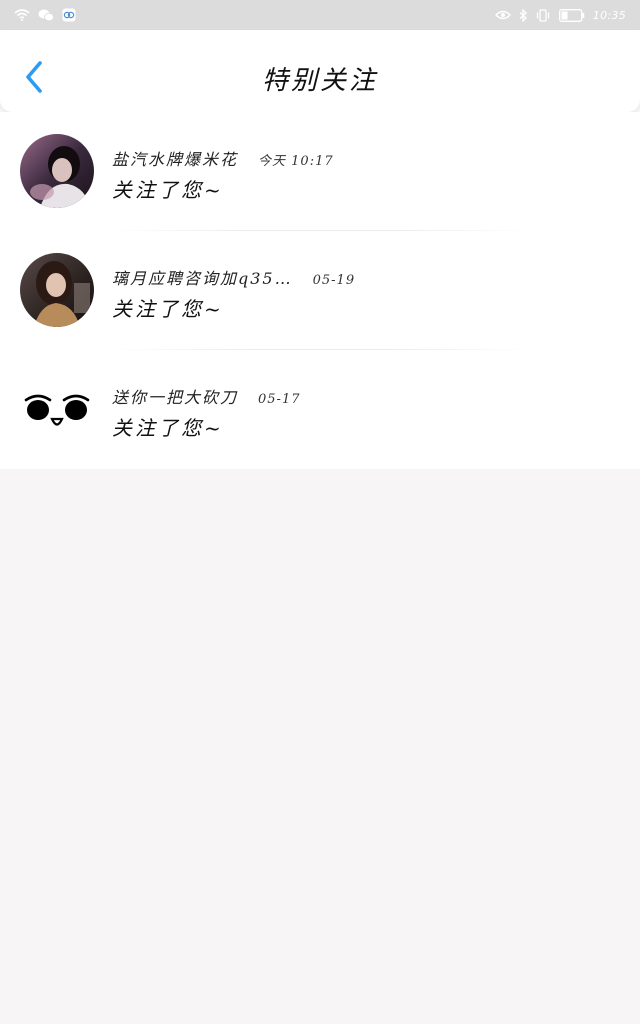  I want to click on wechat-icon, so click(46, 15).